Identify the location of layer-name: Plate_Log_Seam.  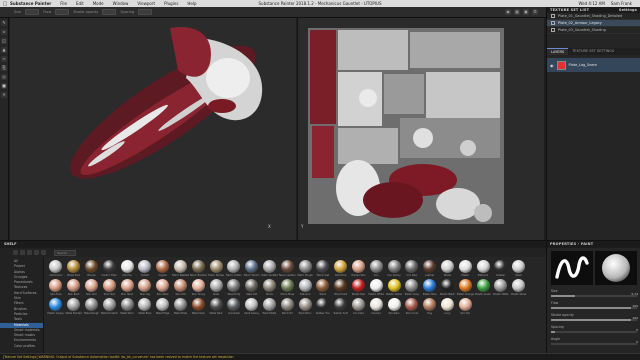
(583, 65).